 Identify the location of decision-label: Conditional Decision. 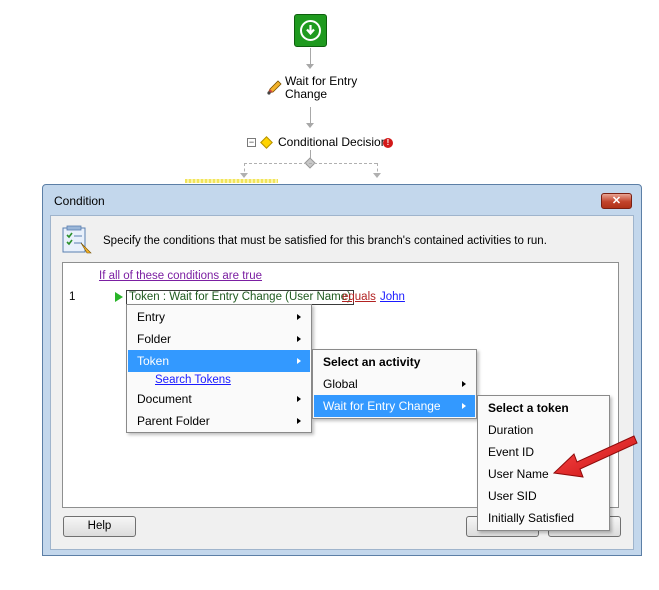
(332, 142).